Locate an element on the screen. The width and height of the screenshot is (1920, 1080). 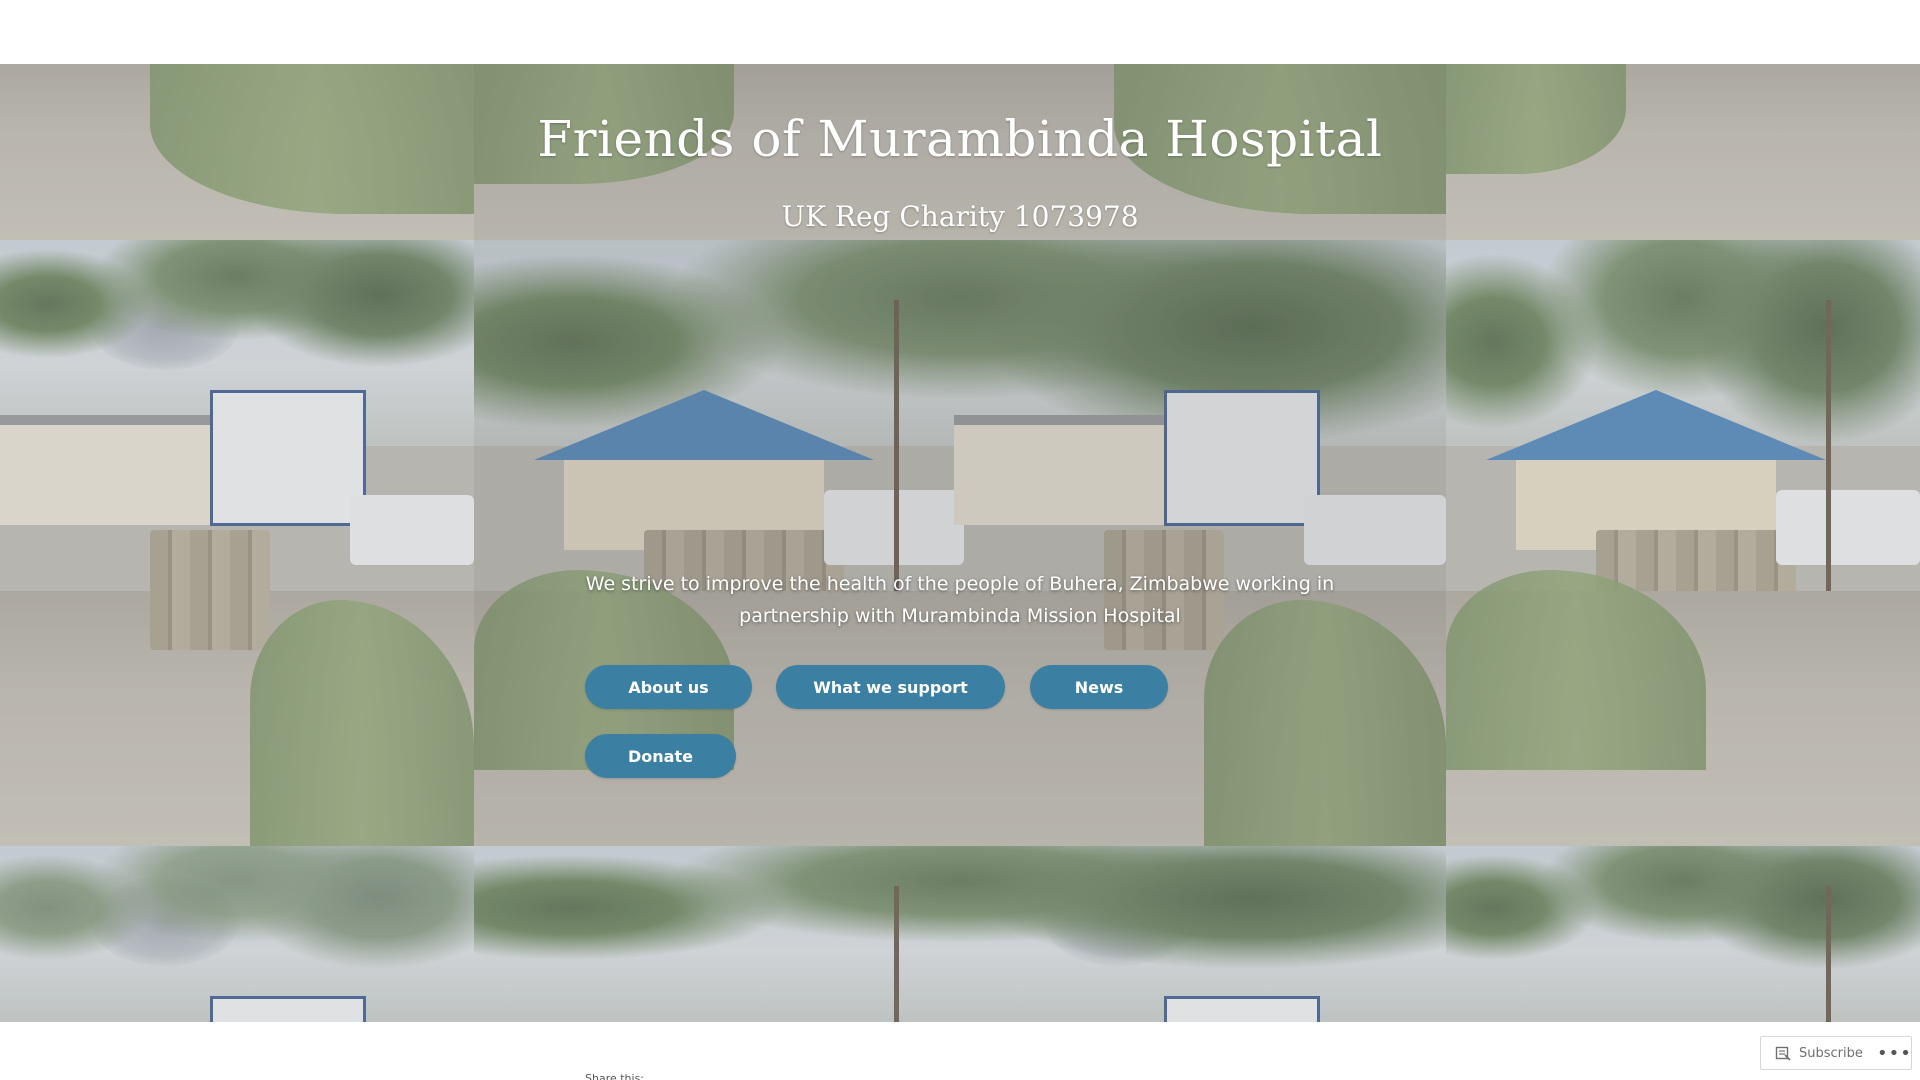
subscribe-button: Subscribe is located at coordinates (1838, 1053).